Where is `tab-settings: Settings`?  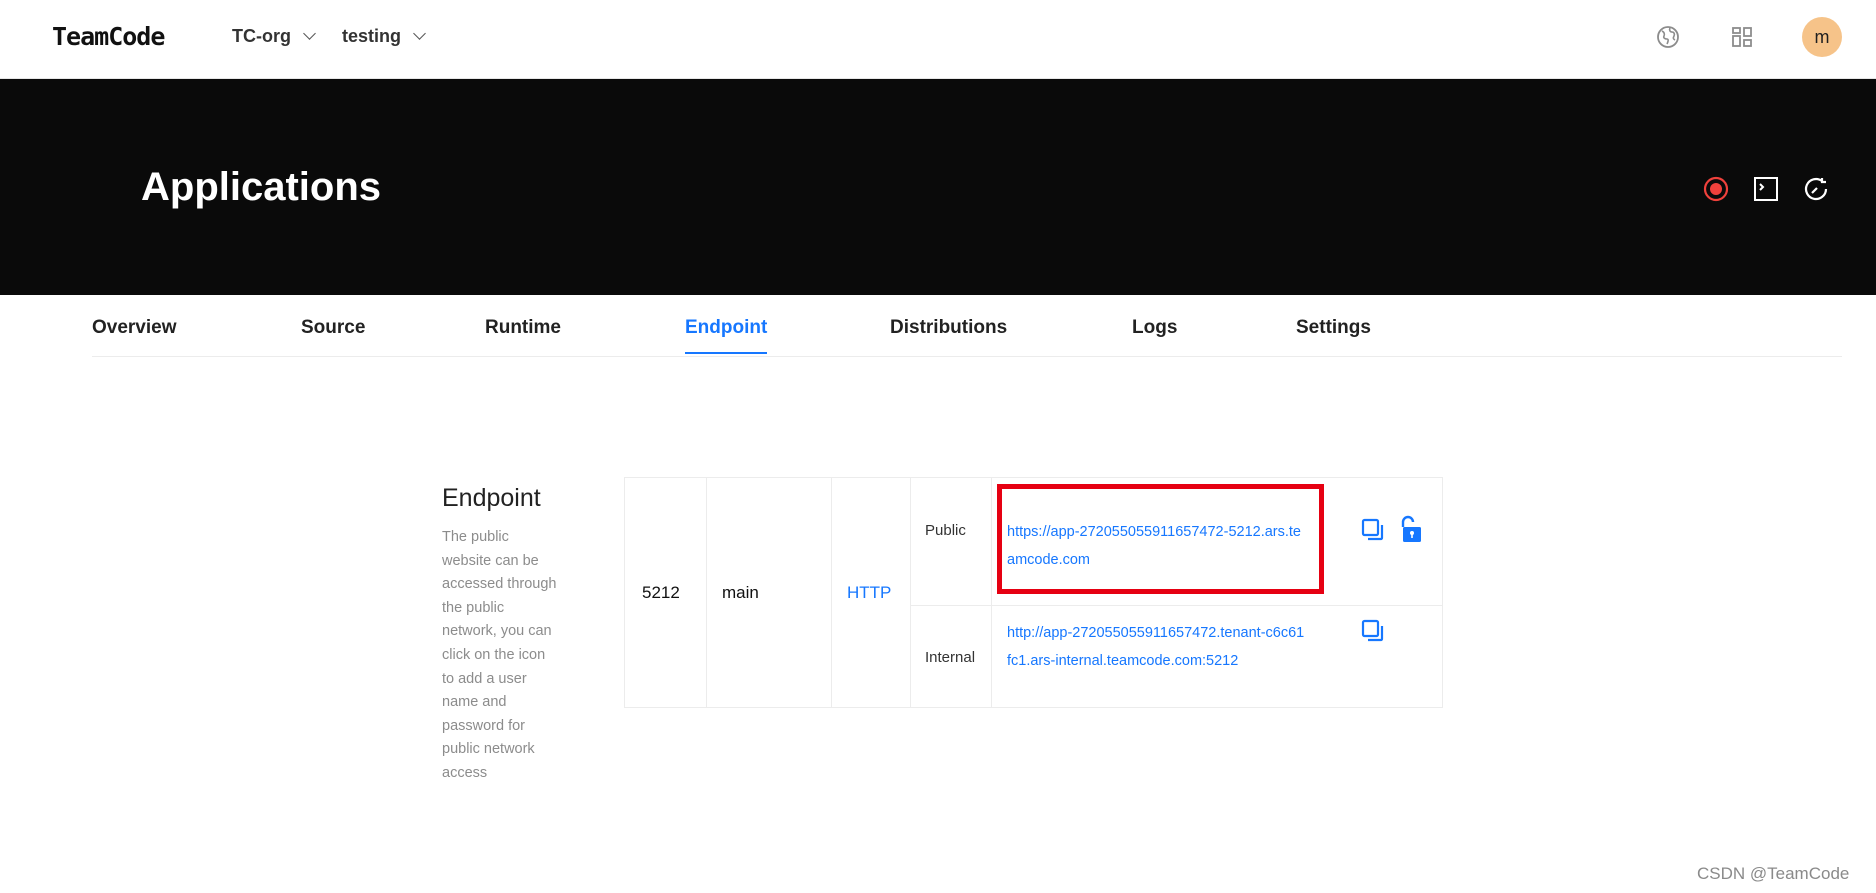 tab-settings: Settings is located at coordinates (1333, 334).